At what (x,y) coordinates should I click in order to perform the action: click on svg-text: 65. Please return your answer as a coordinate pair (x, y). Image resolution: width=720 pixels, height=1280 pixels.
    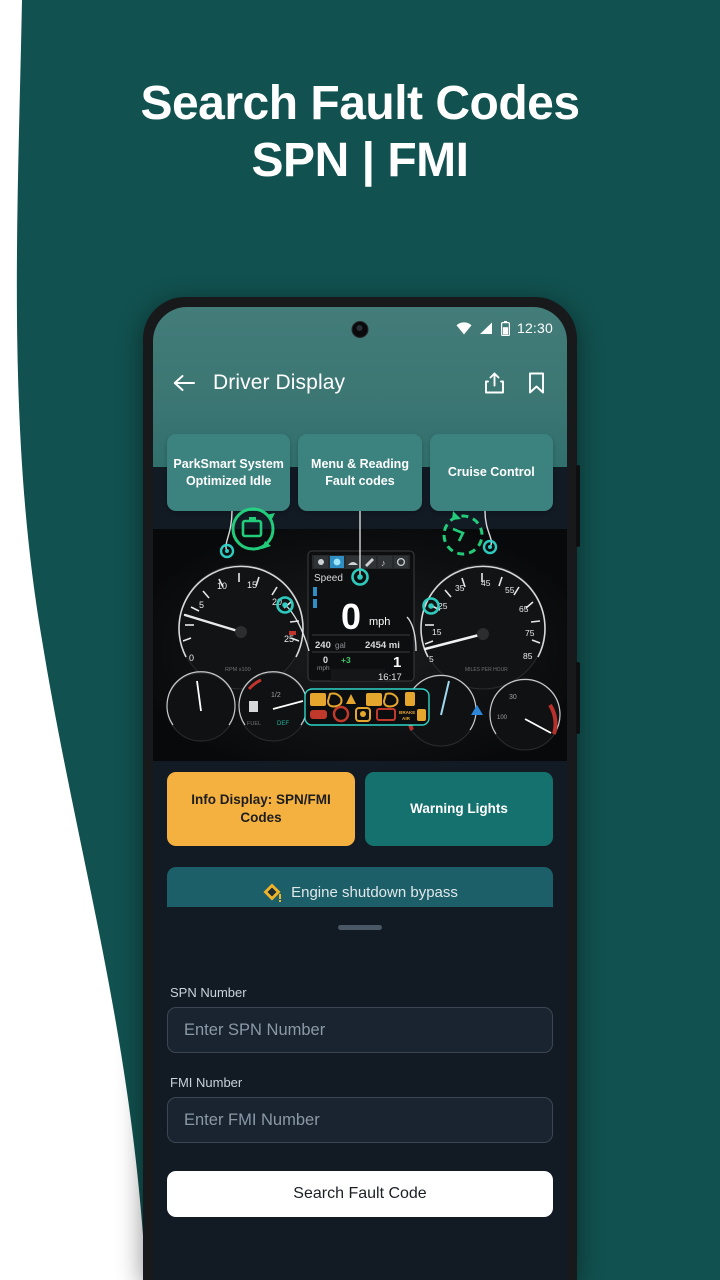
    Looking at the image, I should click on (524, 609).